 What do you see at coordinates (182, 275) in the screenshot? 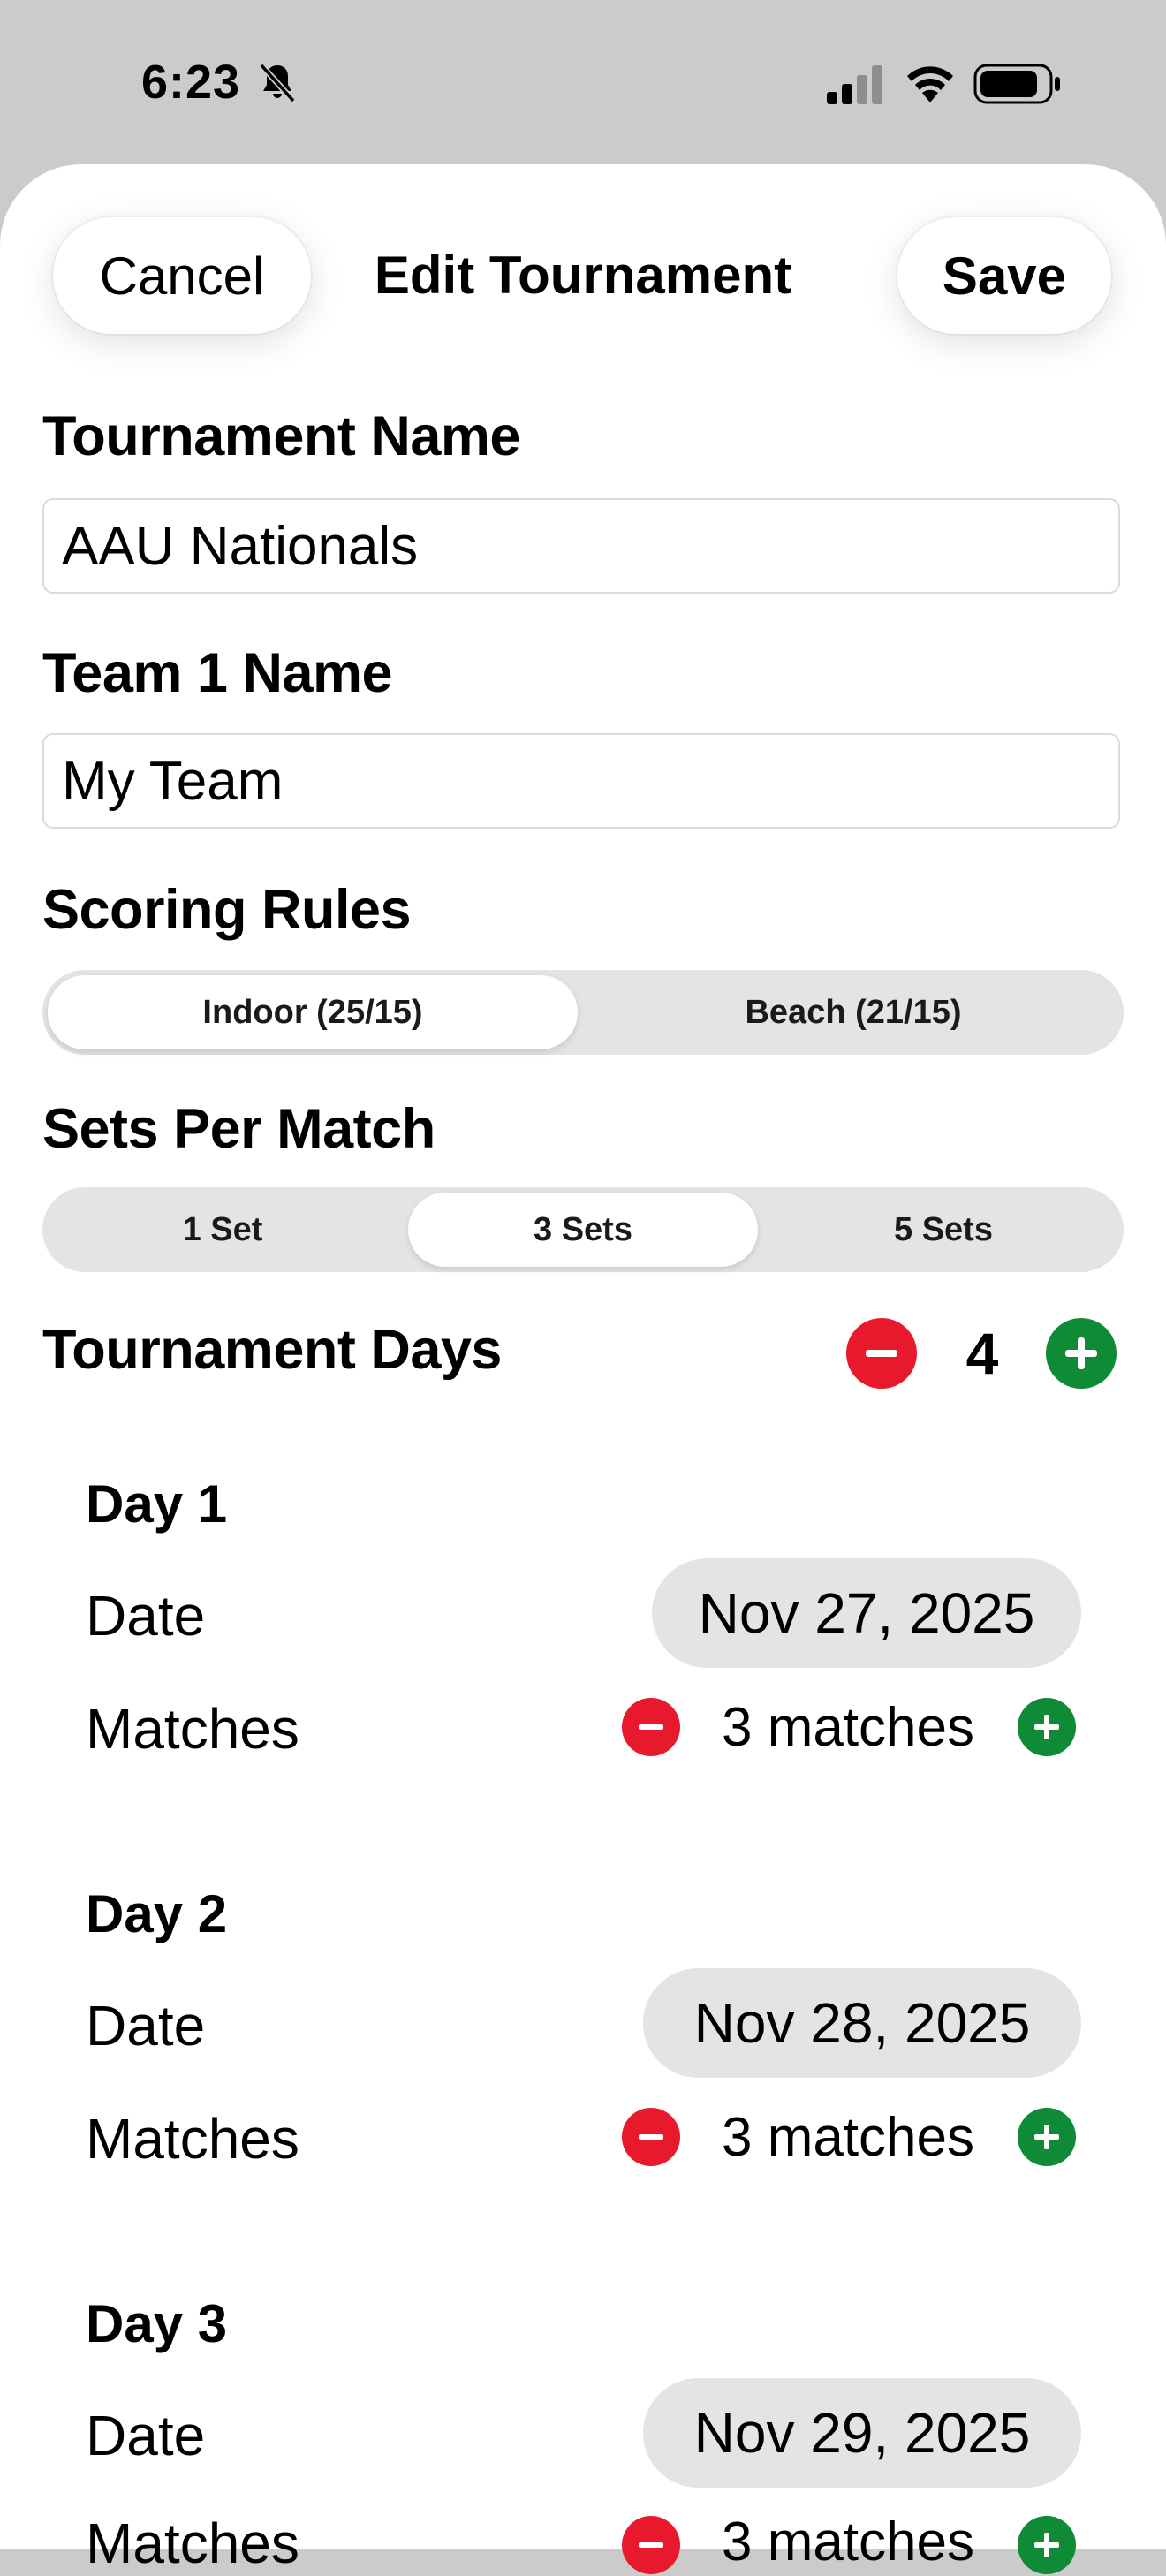
I see `cancel-button: Cancel` at bounding box center [182, 275].